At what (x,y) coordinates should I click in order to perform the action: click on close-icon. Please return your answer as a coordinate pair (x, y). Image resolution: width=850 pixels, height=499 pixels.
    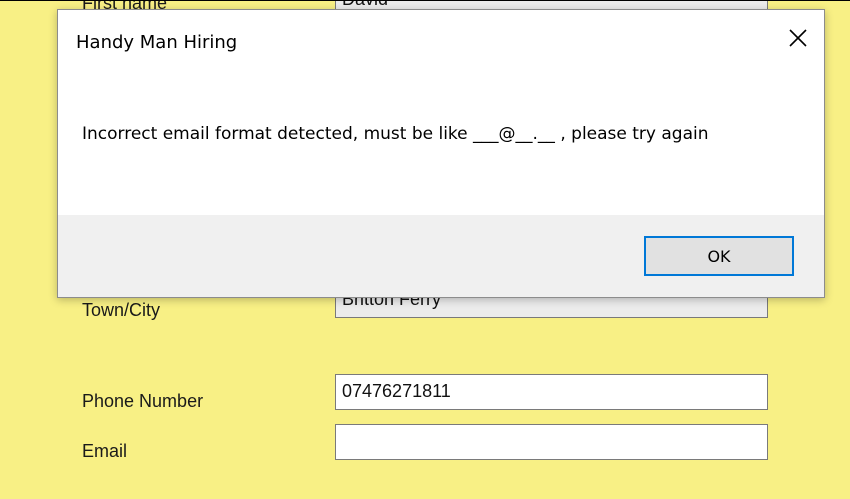
    Looking at the image, I should click on (798, 38).